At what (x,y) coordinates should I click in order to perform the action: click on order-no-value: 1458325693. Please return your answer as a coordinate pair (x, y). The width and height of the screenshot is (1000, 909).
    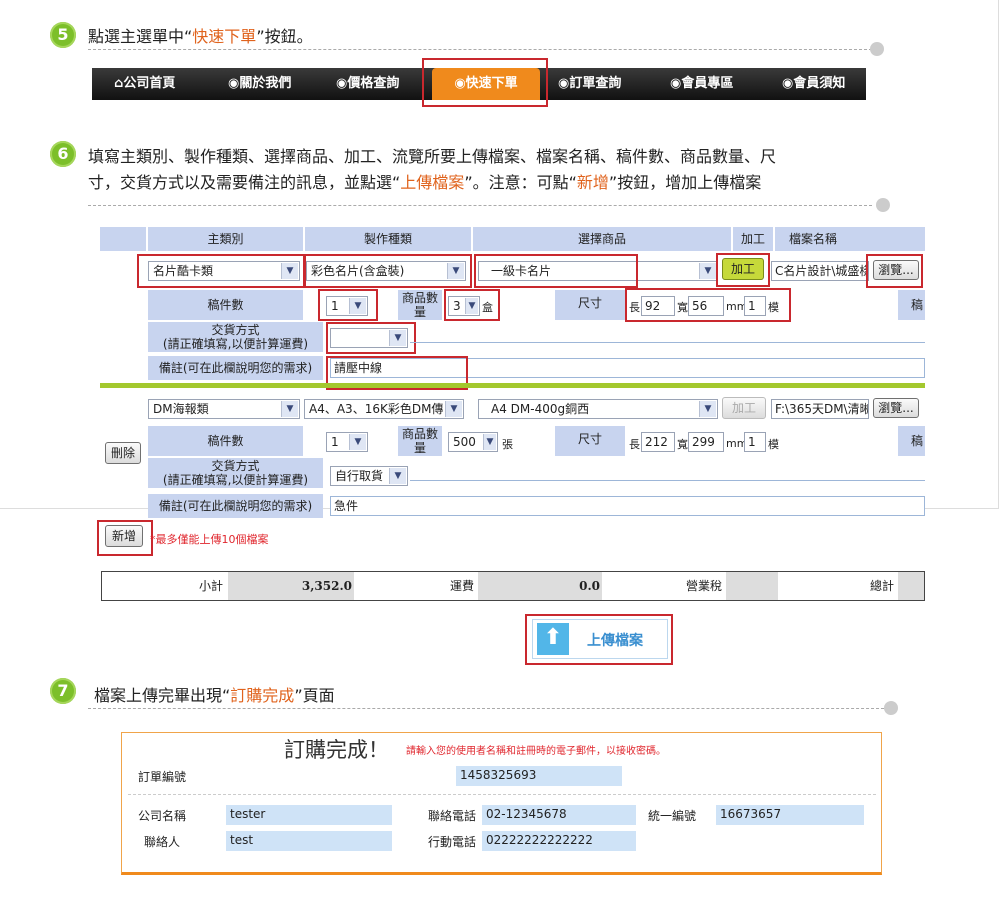
    Looking at the image, I should click on (539, 776).